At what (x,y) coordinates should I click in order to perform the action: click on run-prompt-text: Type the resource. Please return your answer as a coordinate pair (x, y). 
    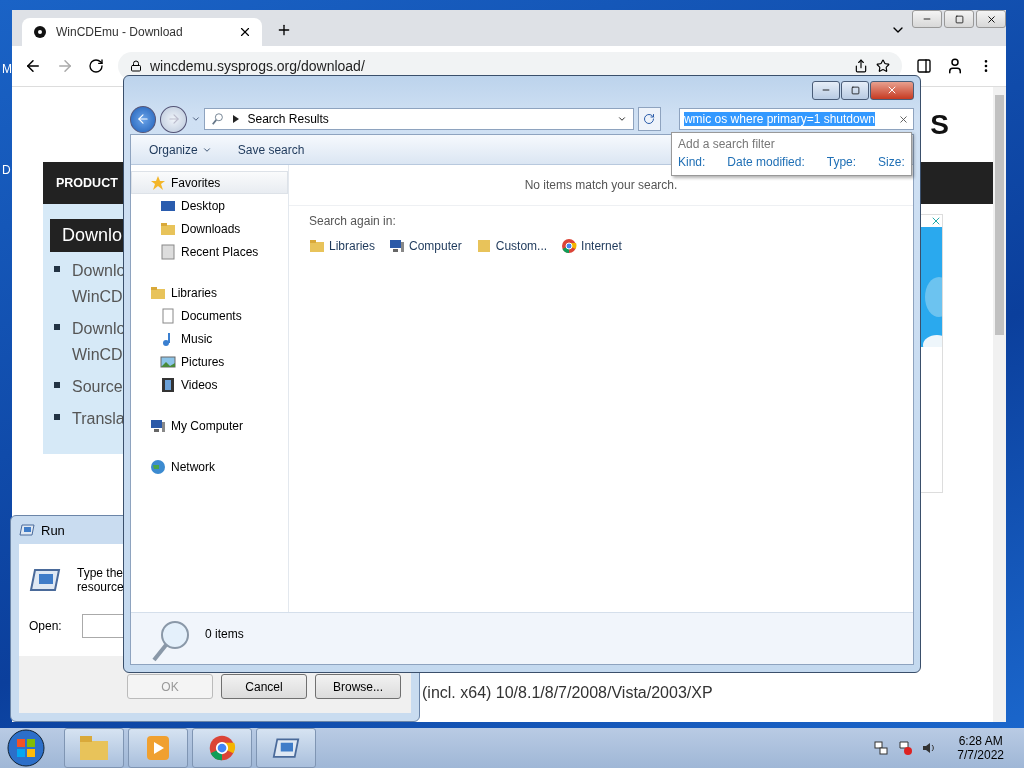
    Looking at the image, I should click on (100, 580).